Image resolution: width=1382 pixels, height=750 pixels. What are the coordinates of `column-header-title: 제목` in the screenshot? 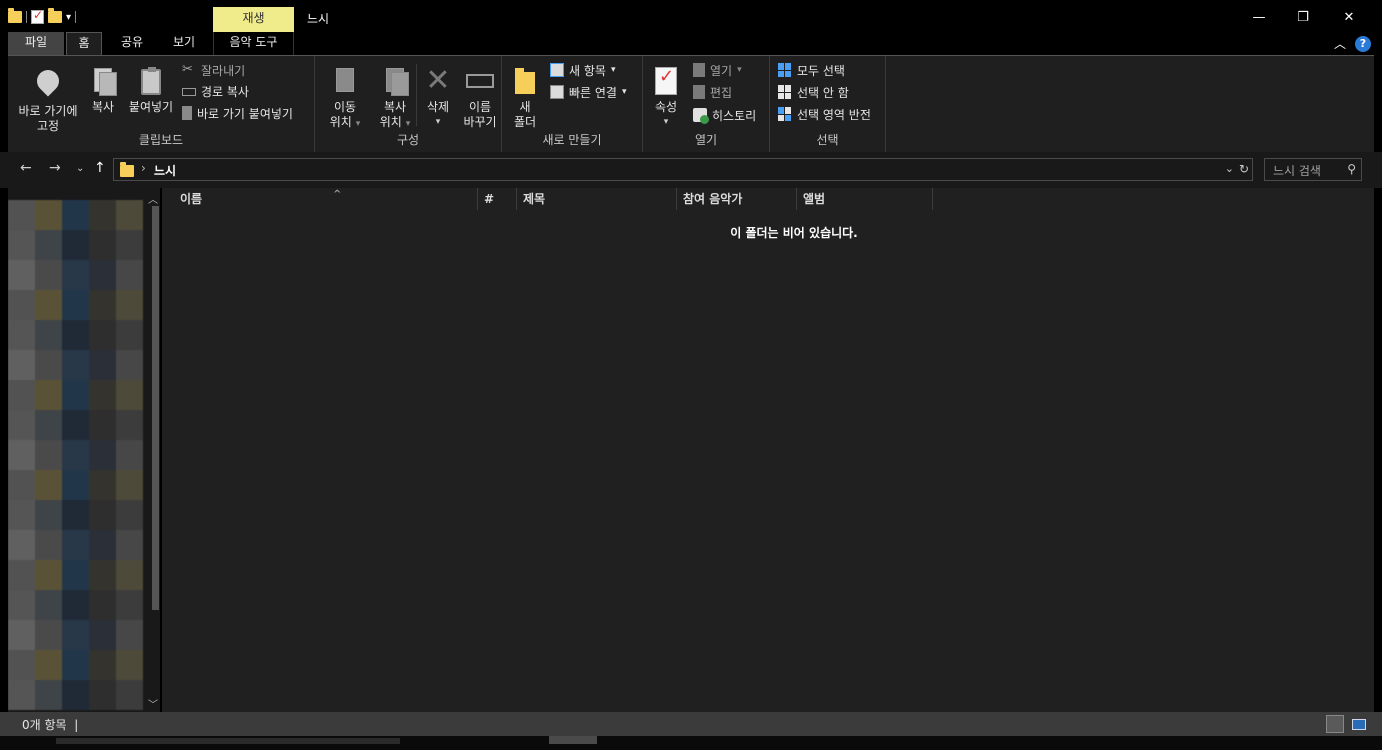 It's located at (597, 199).